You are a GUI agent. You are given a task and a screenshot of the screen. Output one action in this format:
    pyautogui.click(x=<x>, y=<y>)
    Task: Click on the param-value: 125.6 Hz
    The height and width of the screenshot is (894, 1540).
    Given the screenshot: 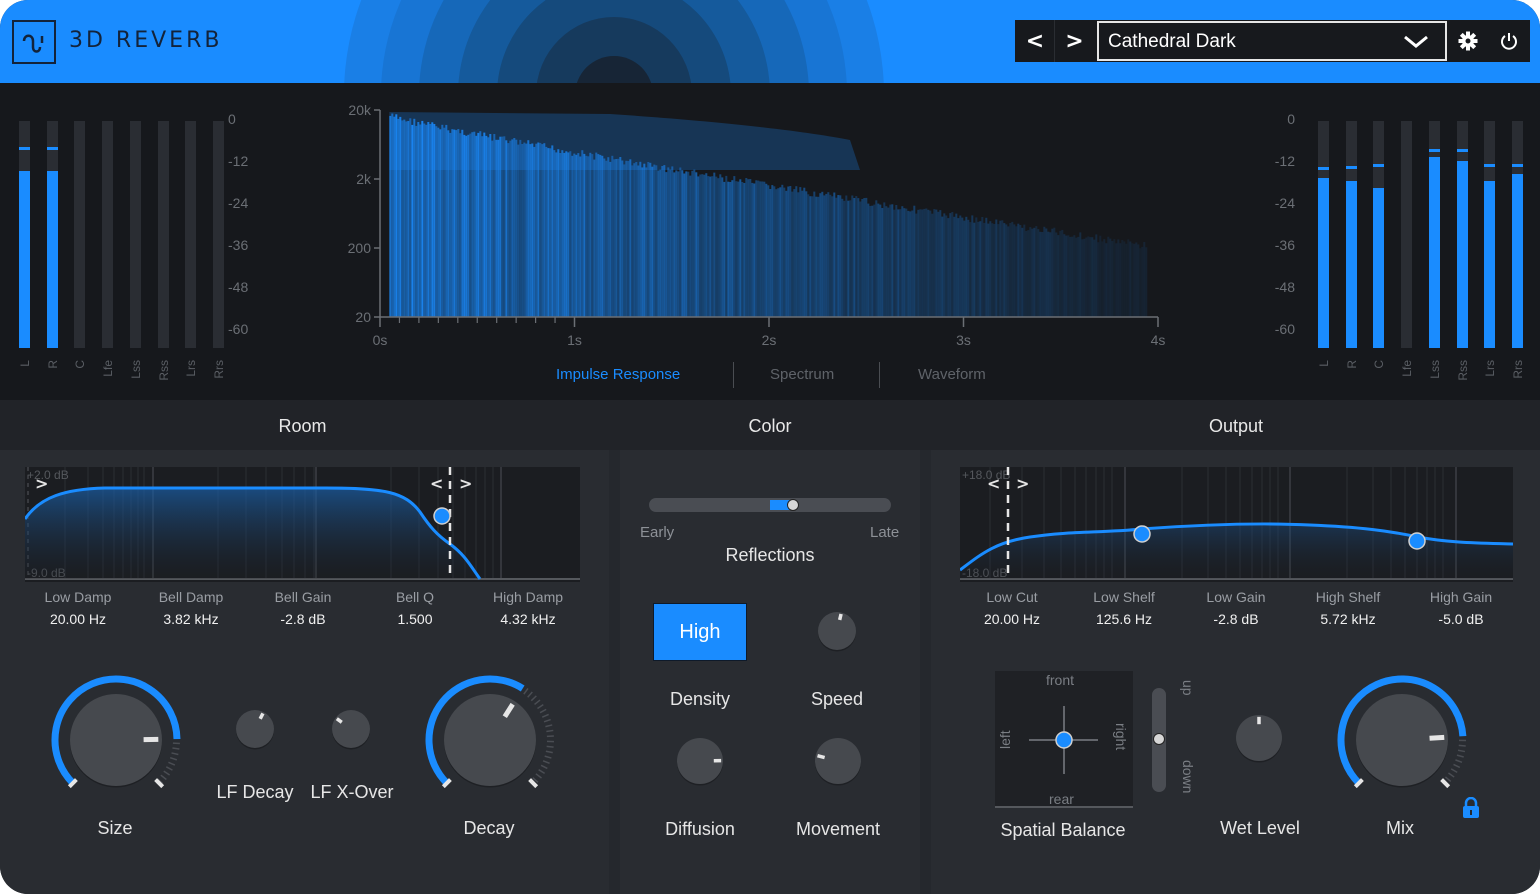 What is the action you would take?
    pyautogui.click(x=1124, y=619)
    